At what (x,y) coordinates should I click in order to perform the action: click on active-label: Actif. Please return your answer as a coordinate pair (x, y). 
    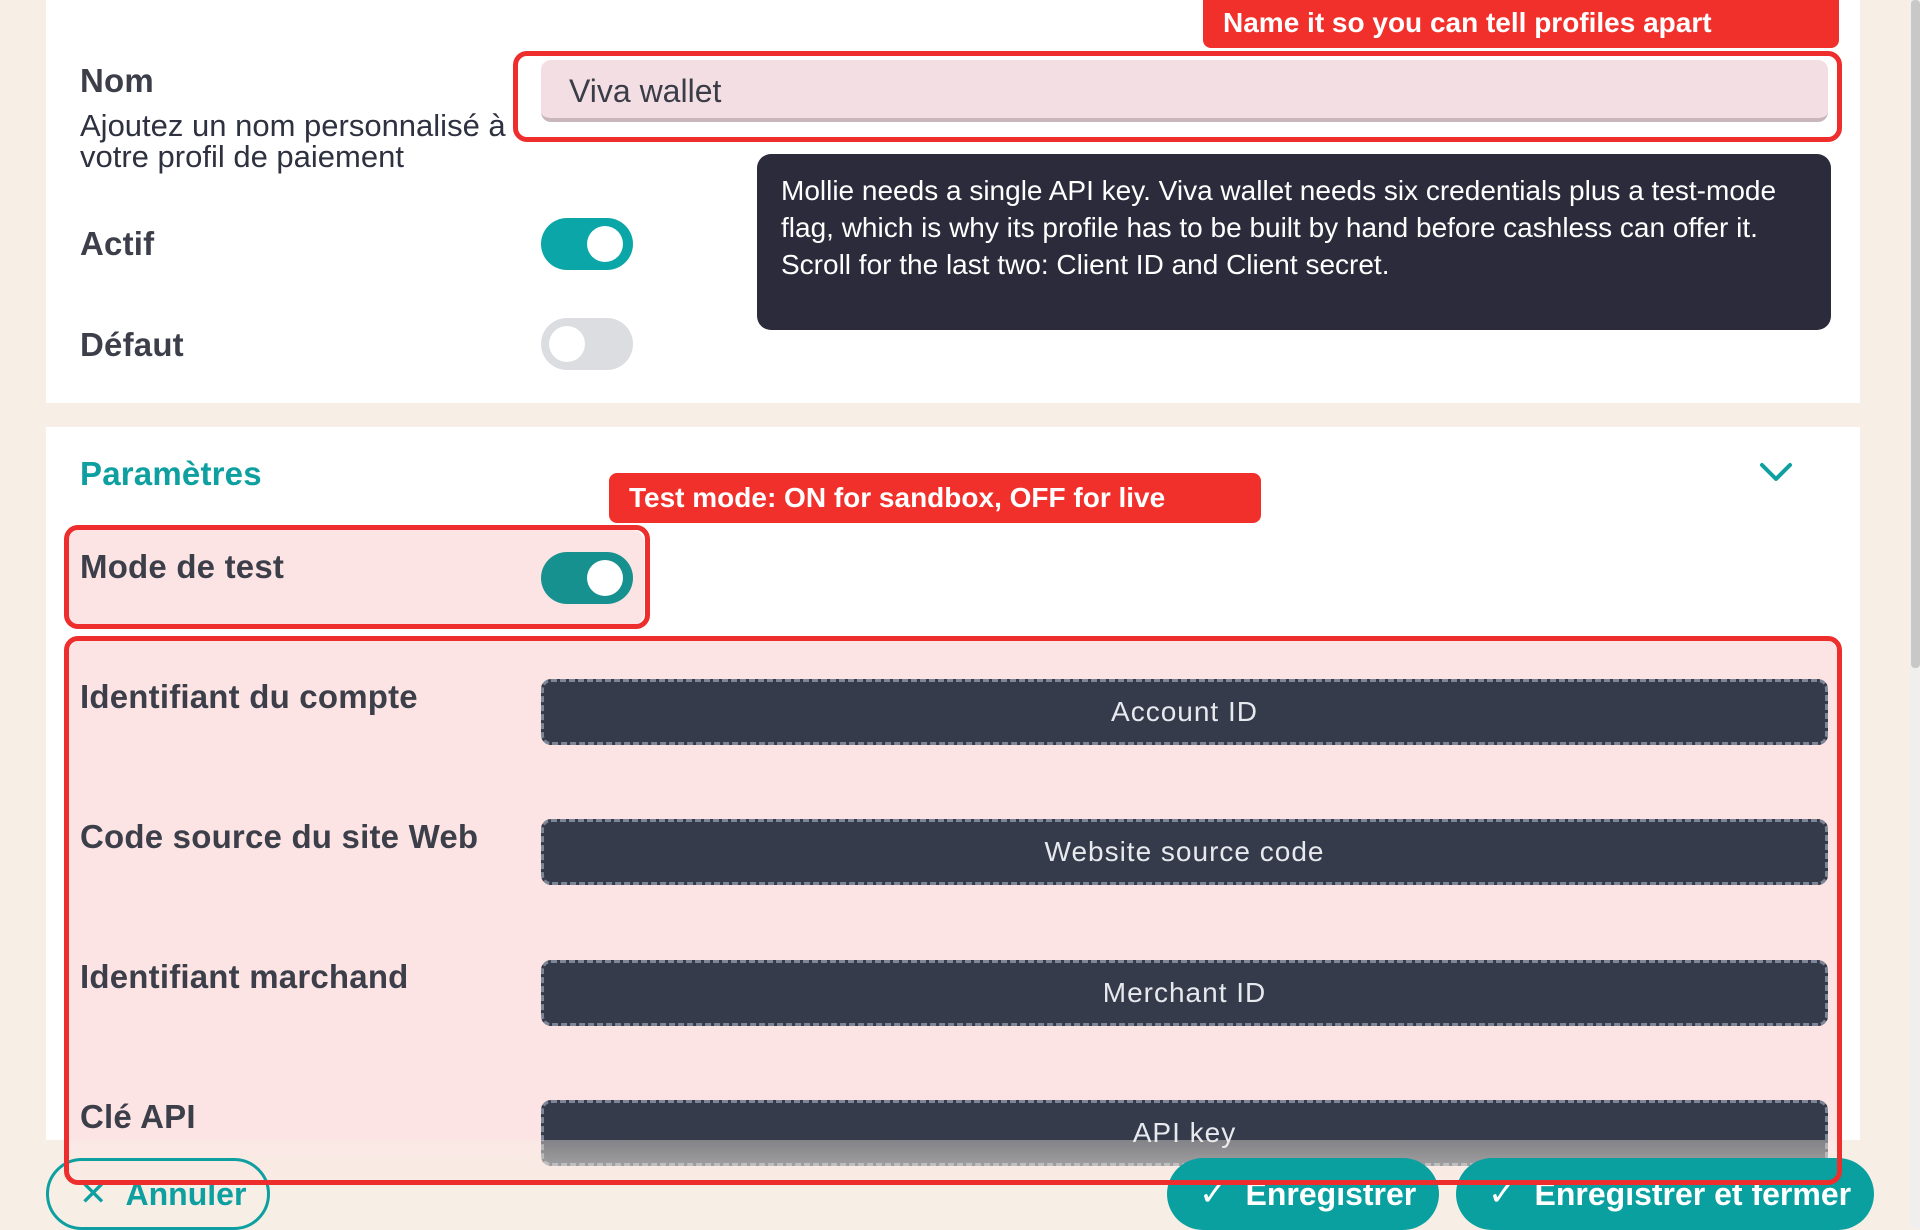
    Looking at the image, I should click on (117, 243).